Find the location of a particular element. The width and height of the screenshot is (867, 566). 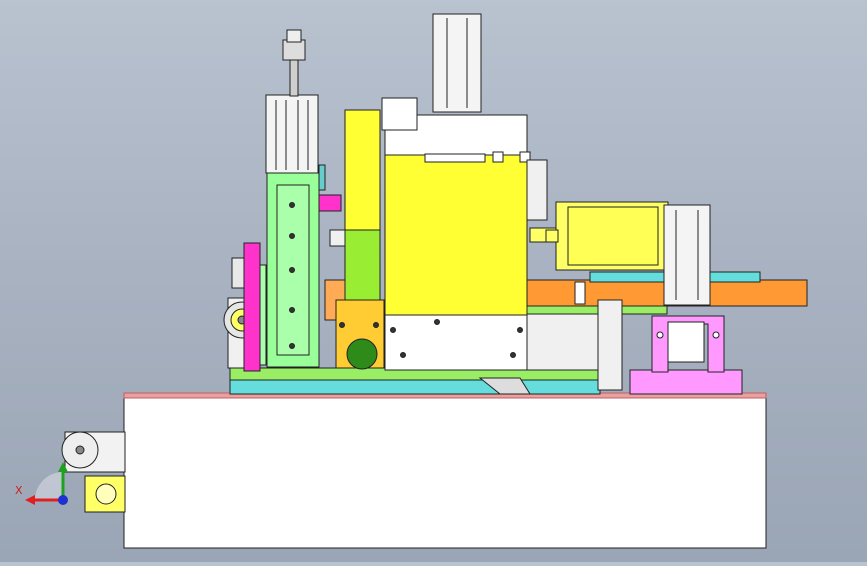

horizontal-servo-motor is located at coordinates (607, 236).